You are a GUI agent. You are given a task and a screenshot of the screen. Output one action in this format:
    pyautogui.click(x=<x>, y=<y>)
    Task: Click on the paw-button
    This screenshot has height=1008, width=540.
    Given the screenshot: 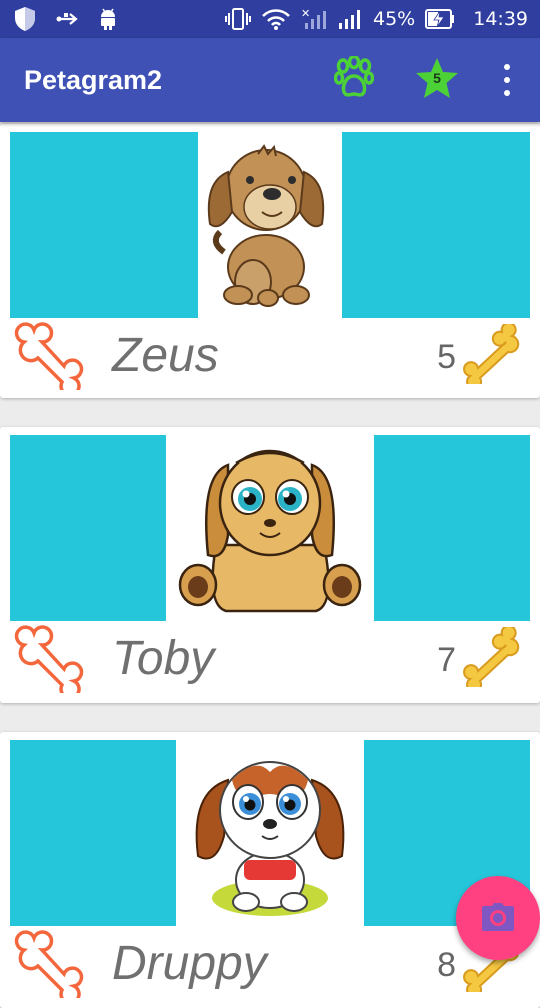 What is the action you would take?
    pyautogui.click(x=354, y=78)
    